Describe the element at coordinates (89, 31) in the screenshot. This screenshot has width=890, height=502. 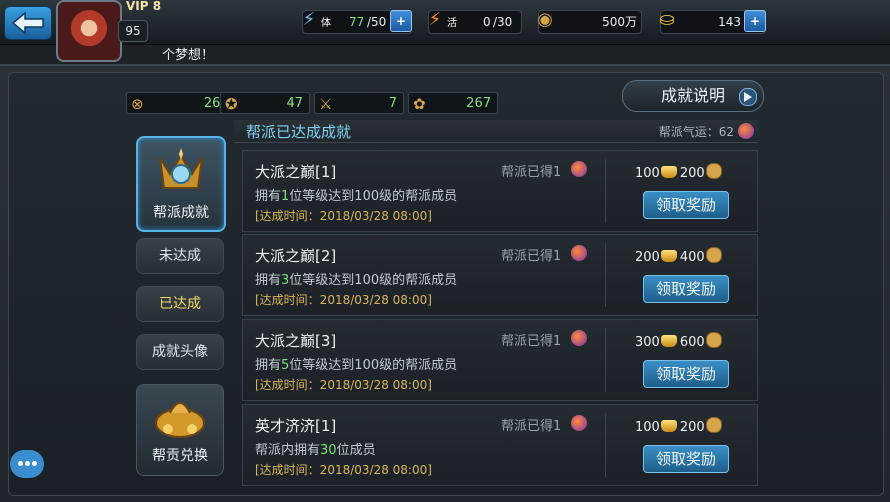
I see `player-avatar` at that location.